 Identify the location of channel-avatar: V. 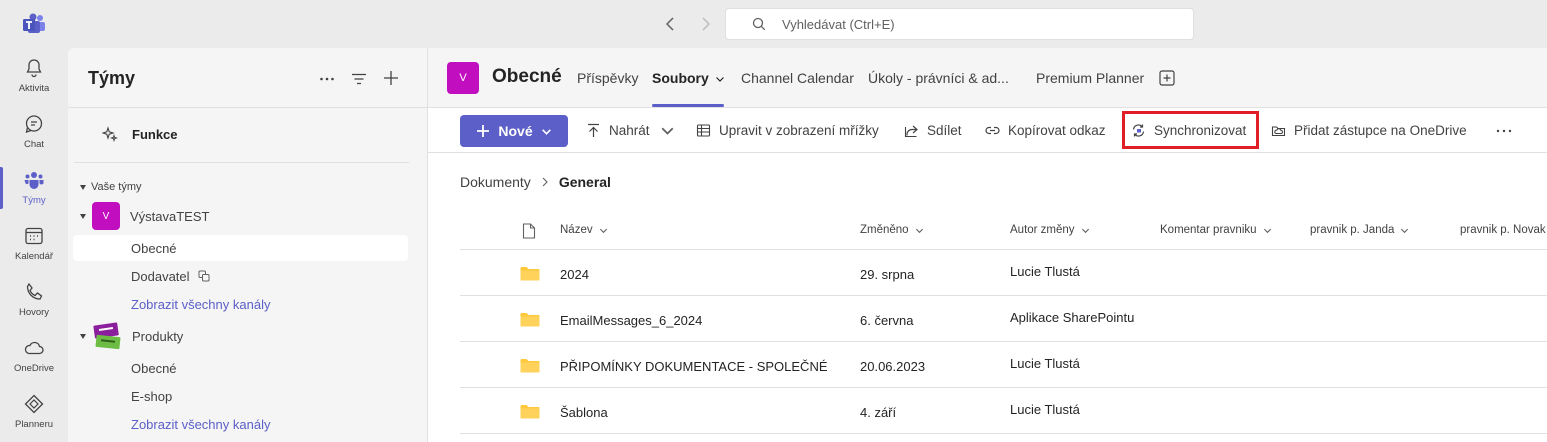
(463, 78).